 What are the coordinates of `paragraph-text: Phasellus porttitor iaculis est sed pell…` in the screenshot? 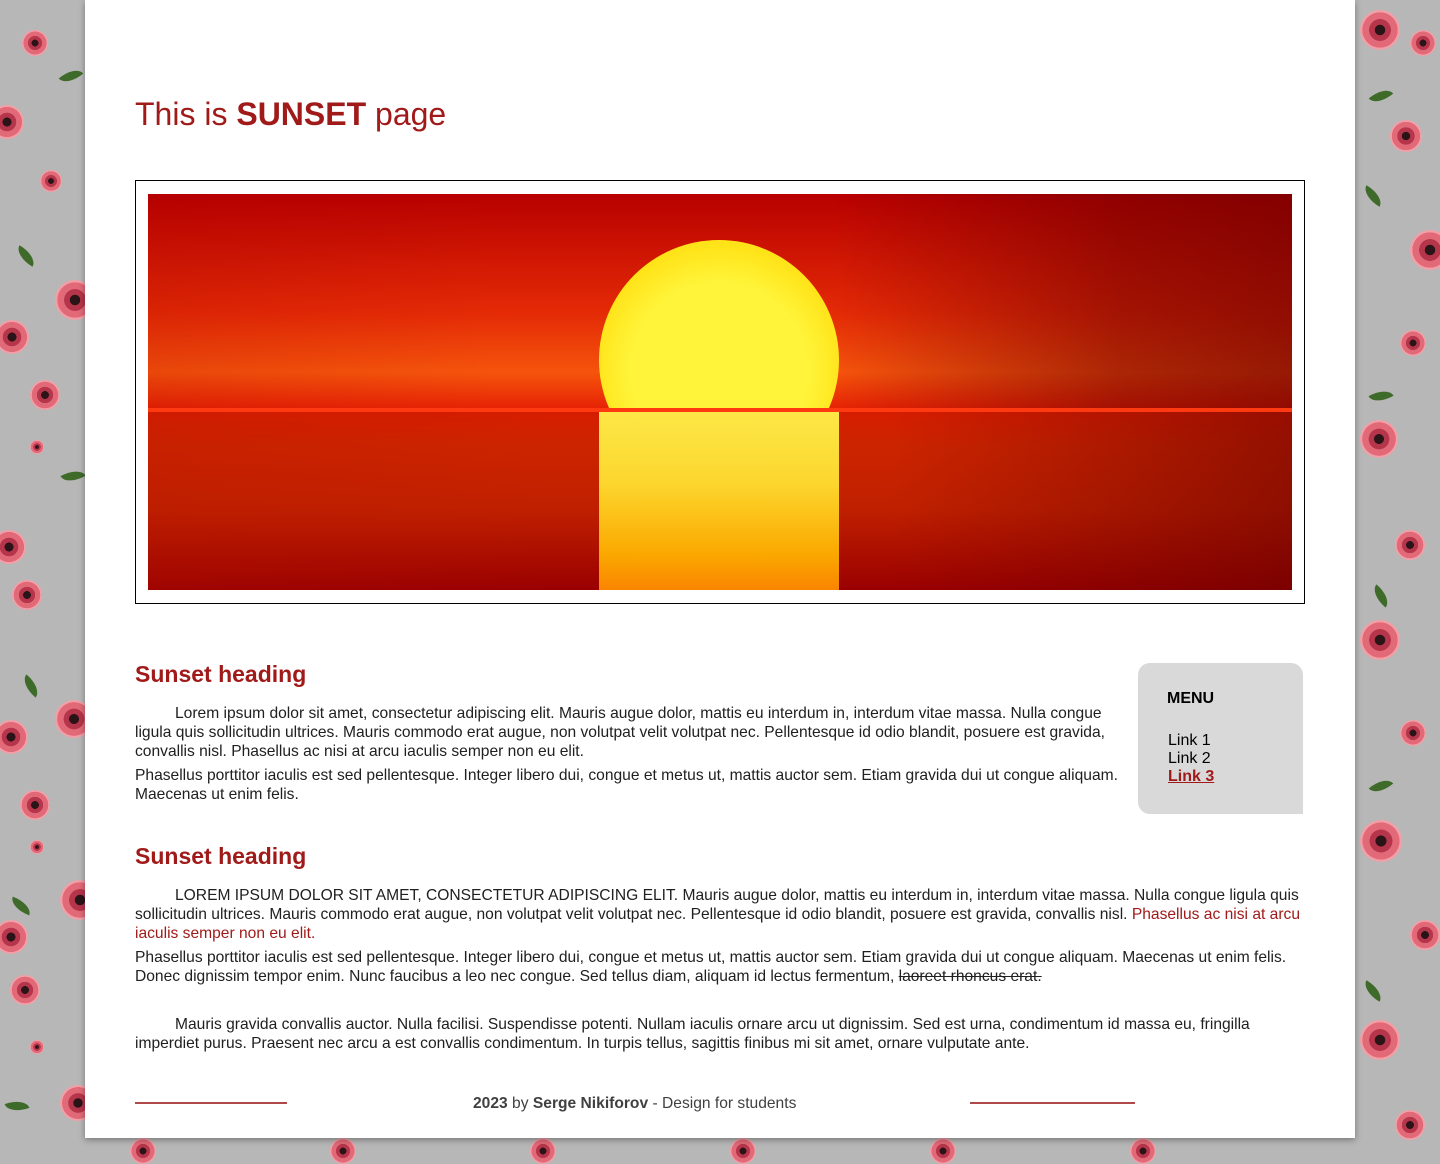 It's located at (711, 967).